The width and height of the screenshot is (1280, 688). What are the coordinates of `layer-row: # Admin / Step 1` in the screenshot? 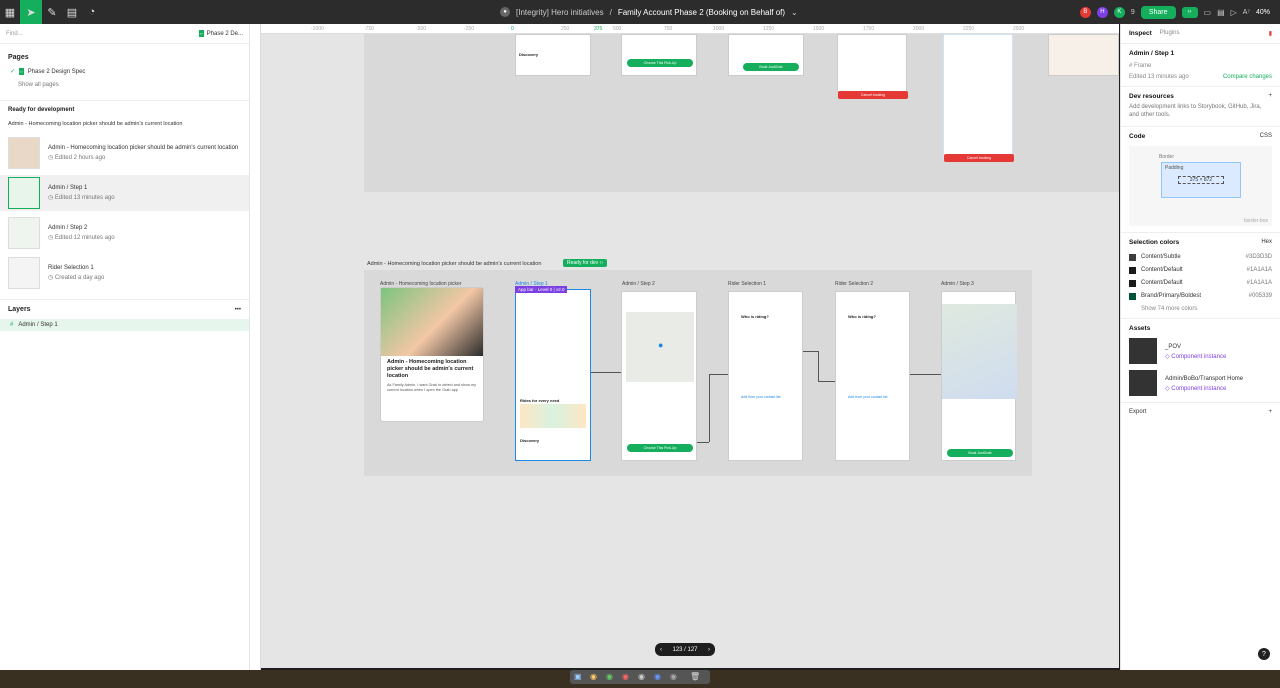 It's located at (124, 325).